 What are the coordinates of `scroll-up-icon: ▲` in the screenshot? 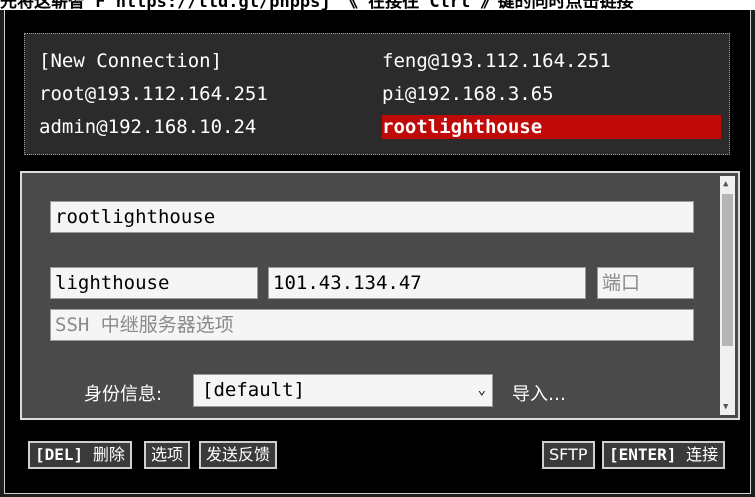 It's located at (725, 184).